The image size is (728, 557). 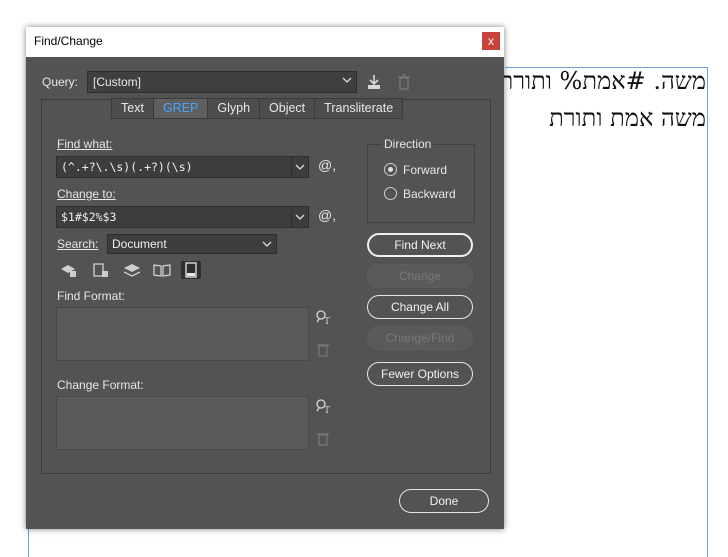 What do you see at coordinates (182, 217) in the screenshot?
I see `change-to-field: $1#$2%$3` at bounding box center [182, 217].